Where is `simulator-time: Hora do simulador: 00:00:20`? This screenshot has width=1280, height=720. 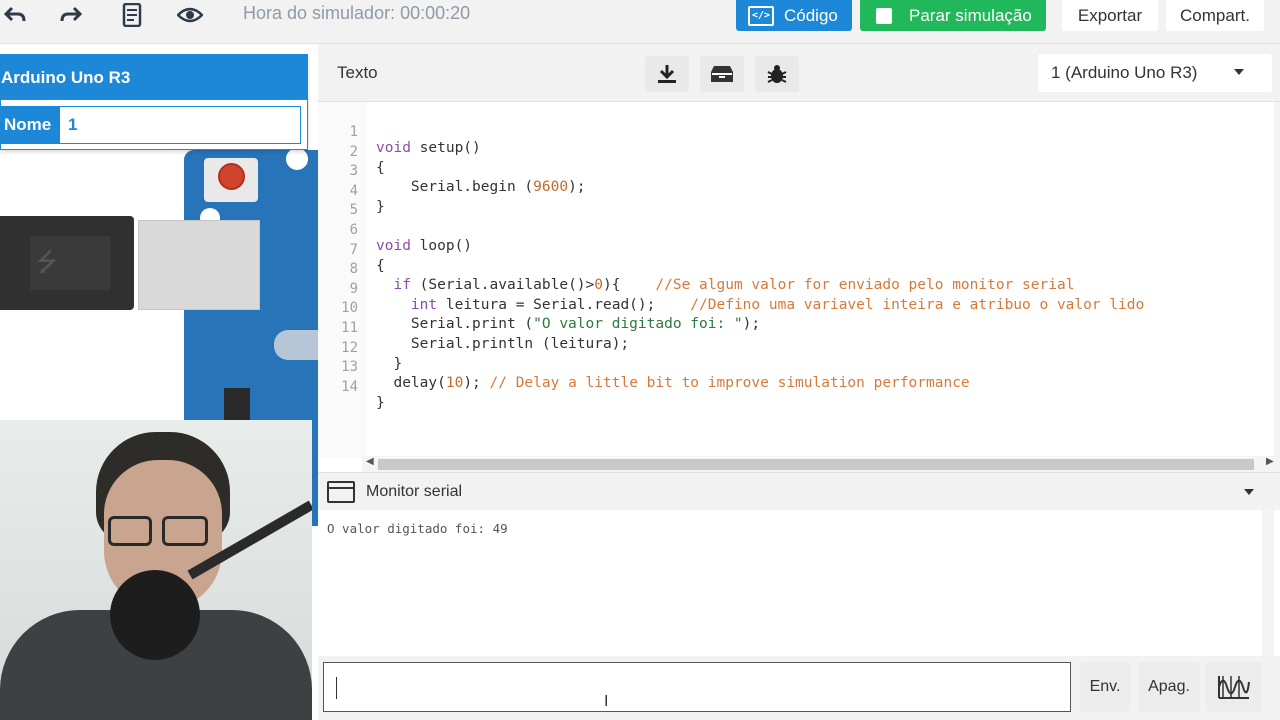 simulator-time: Hora do simulador: 00:00:20 is located at coordinates (357, 13).